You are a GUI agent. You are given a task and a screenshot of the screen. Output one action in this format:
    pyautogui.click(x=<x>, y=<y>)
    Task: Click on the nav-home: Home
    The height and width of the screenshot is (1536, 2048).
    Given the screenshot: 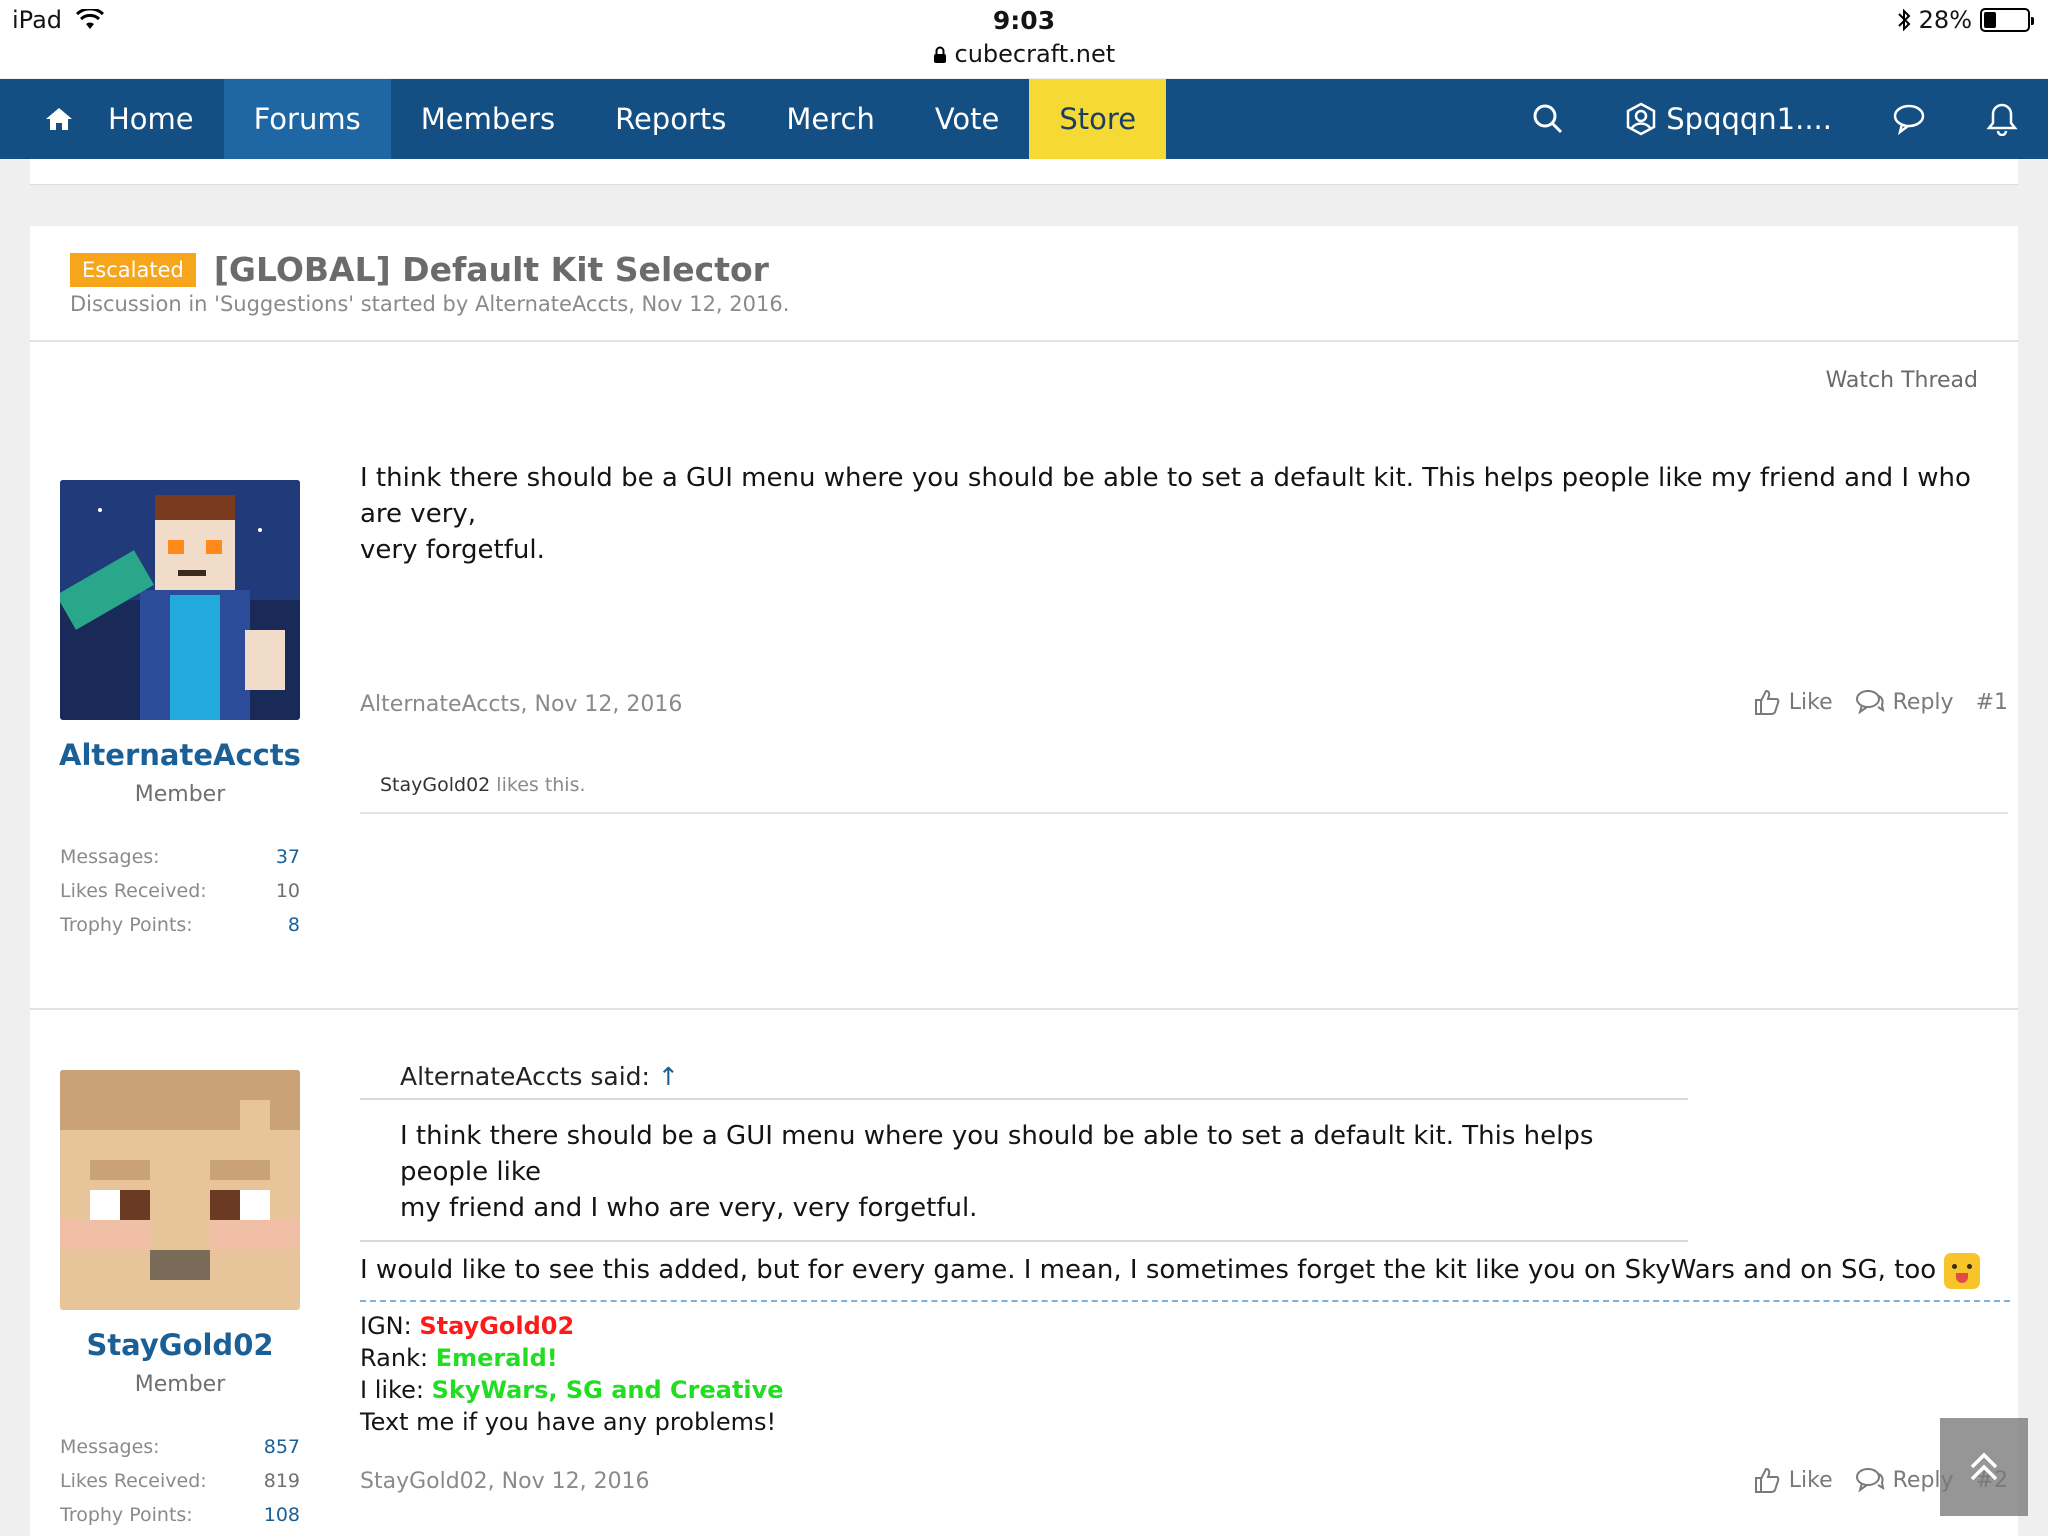 What is the action you would take?
    pyautogui.click(x=112, y=119)
    